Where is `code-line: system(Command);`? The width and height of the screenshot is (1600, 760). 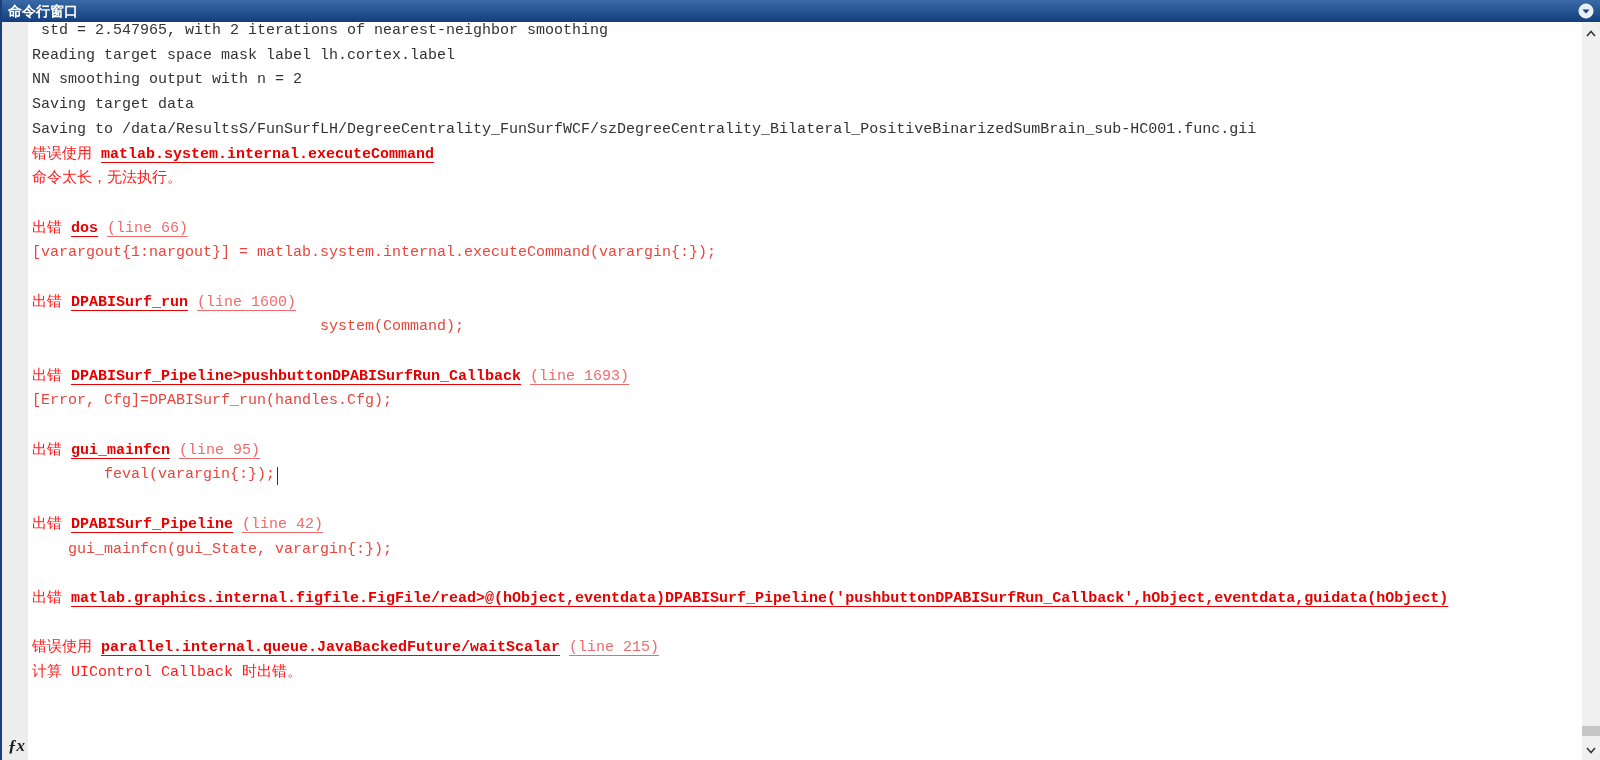
code-line: system(Command); is located at coordinates (392, 327).